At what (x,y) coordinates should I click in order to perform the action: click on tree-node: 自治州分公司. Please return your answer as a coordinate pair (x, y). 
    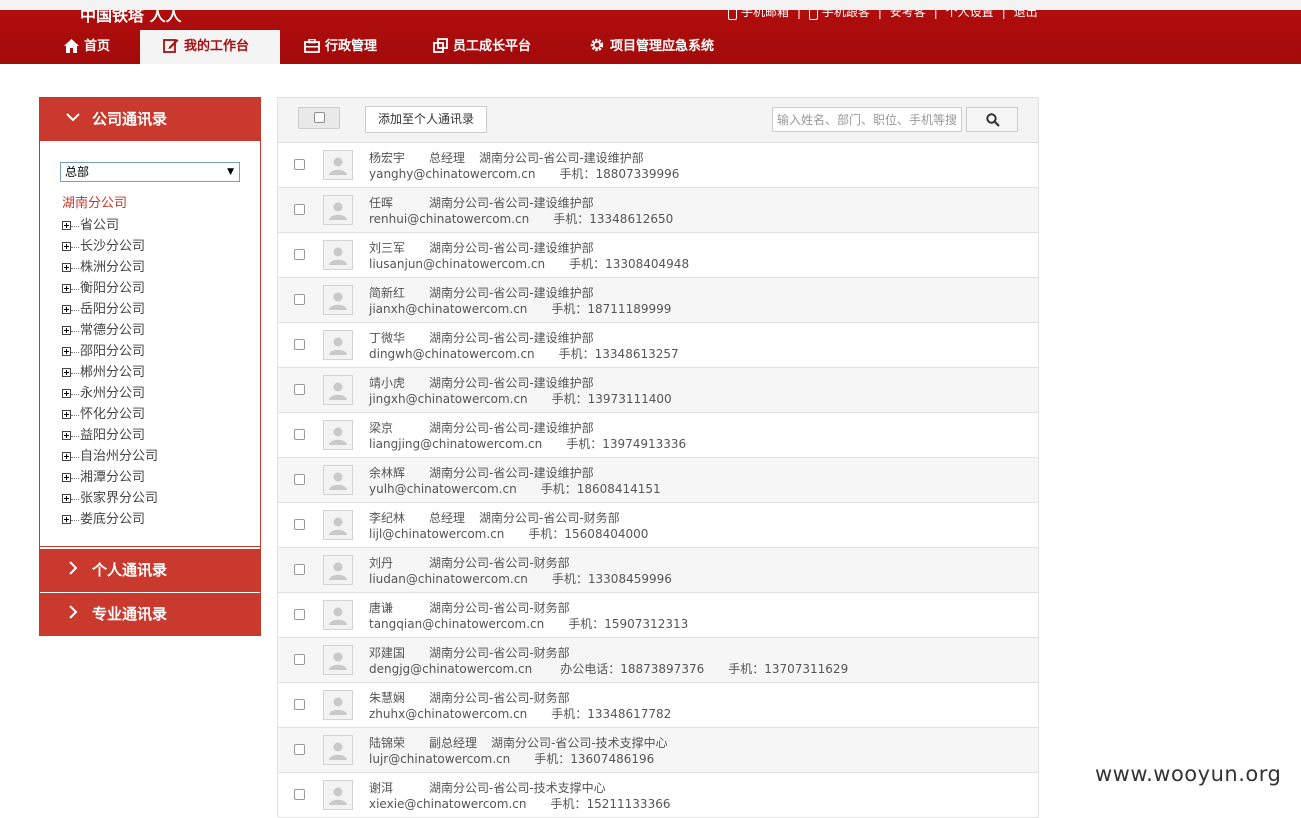
    Looking at the image, I should click on (110, 457).